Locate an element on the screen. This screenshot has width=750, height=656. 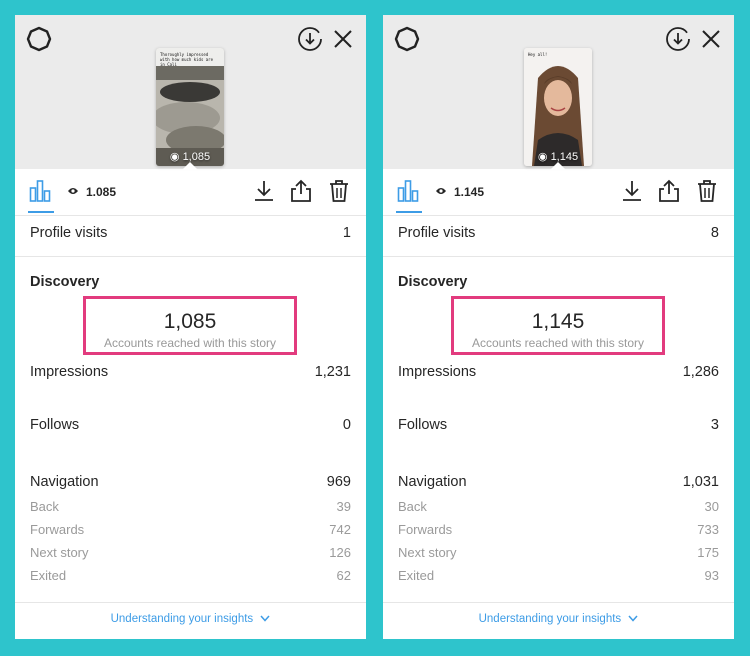
story-caption: Hey all! is located at coordinates (538, 54).